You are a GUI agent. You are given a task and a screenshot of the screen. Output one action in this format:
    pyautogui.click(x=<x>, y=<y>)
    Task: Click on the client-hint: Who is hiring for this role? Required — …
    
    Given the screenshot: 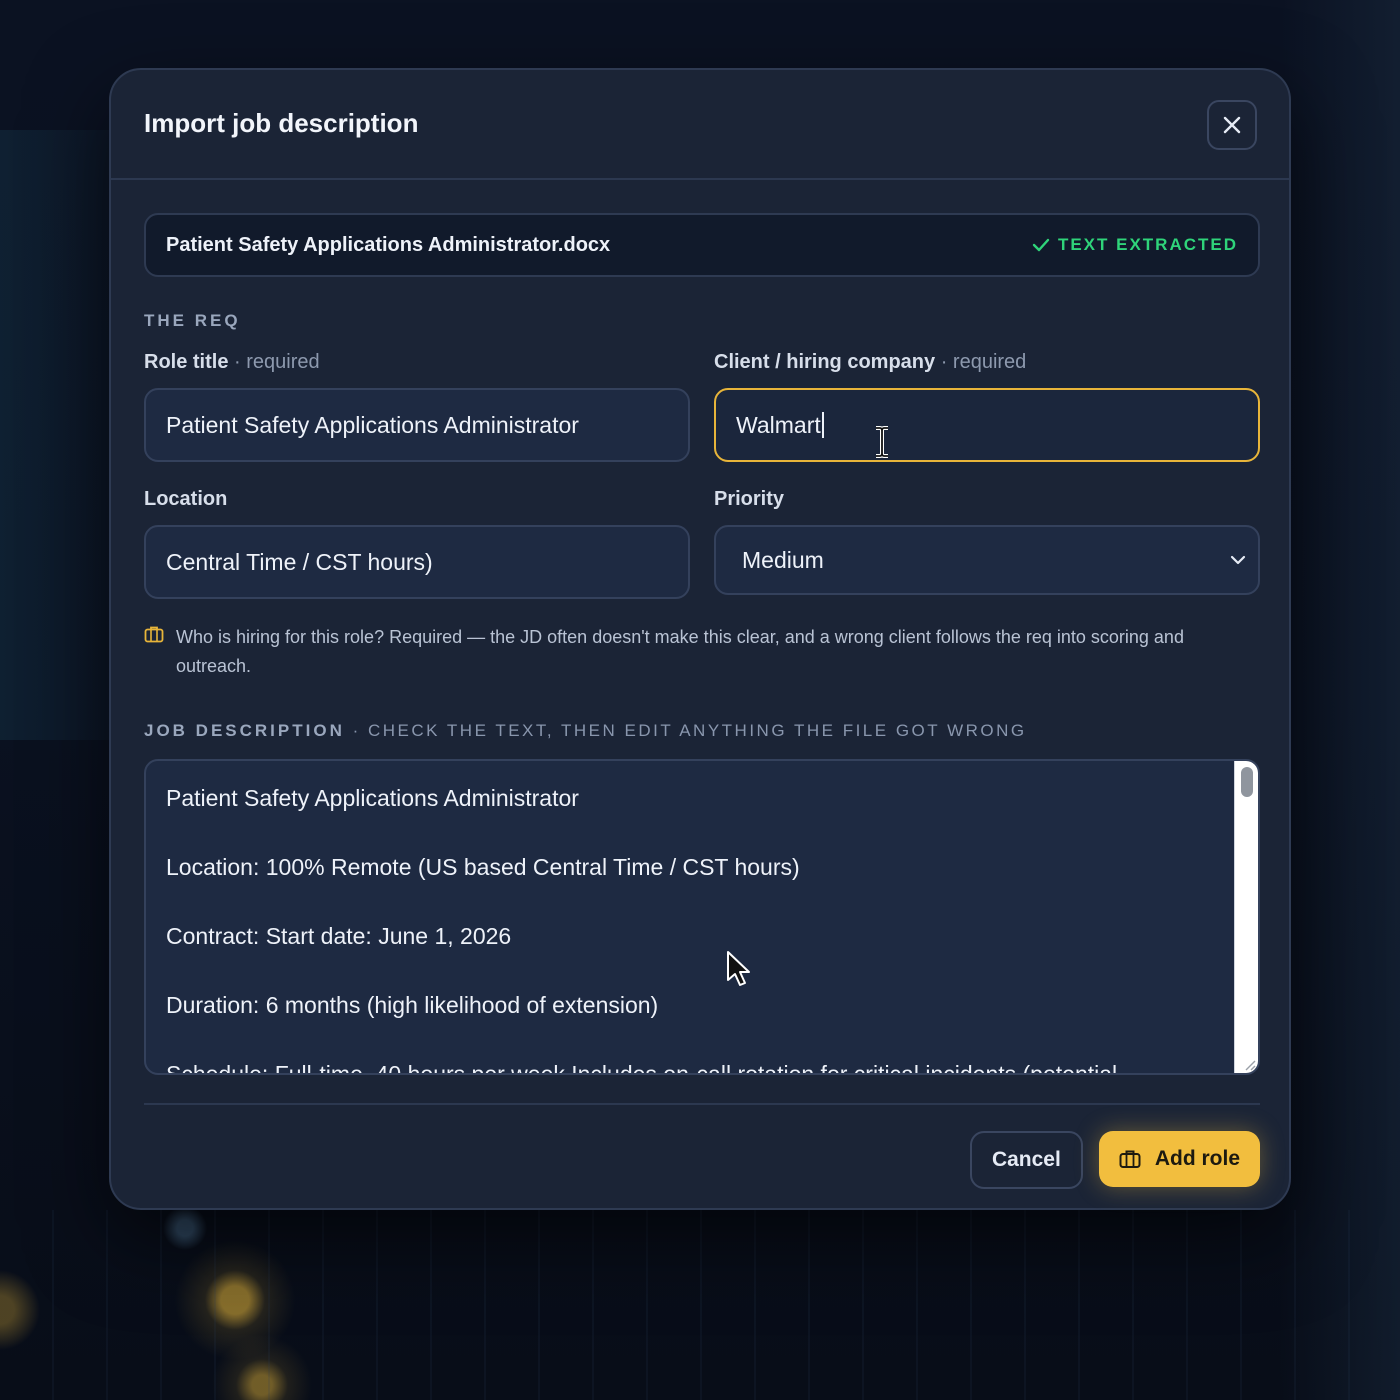 What is the action you would take?
    pyautogui.click(x=702, y=652)
    